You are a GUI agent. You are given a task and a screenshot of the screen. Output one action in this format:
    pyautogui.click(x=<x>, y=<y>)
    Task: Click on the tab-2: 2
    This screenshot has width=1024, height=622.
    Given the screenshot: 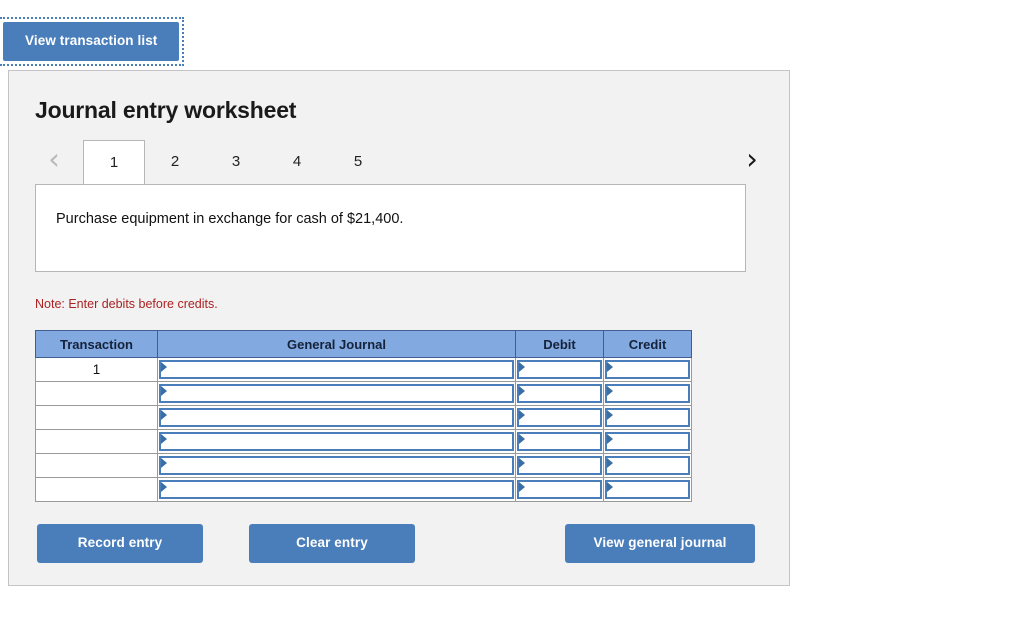 What is the action you would take?
    pyautogui.click(x=175, y=162)
    